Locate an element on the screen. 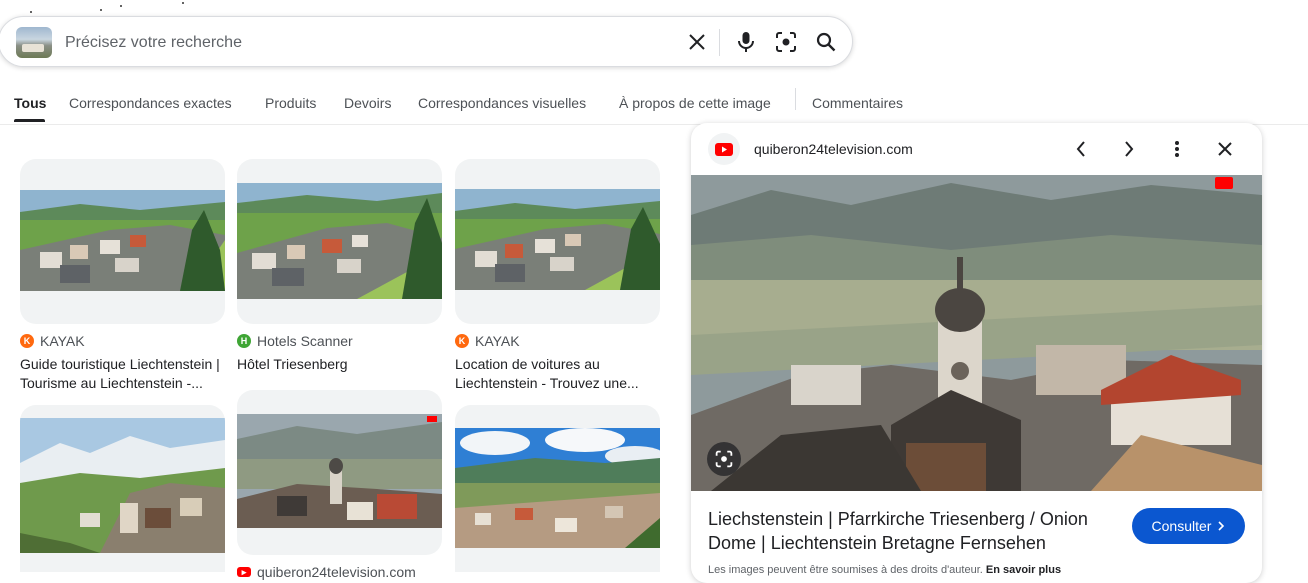 Image resolution: width=1308 pixels, height=583 pixels. youtube-icon is located at coordinates (724, 149).